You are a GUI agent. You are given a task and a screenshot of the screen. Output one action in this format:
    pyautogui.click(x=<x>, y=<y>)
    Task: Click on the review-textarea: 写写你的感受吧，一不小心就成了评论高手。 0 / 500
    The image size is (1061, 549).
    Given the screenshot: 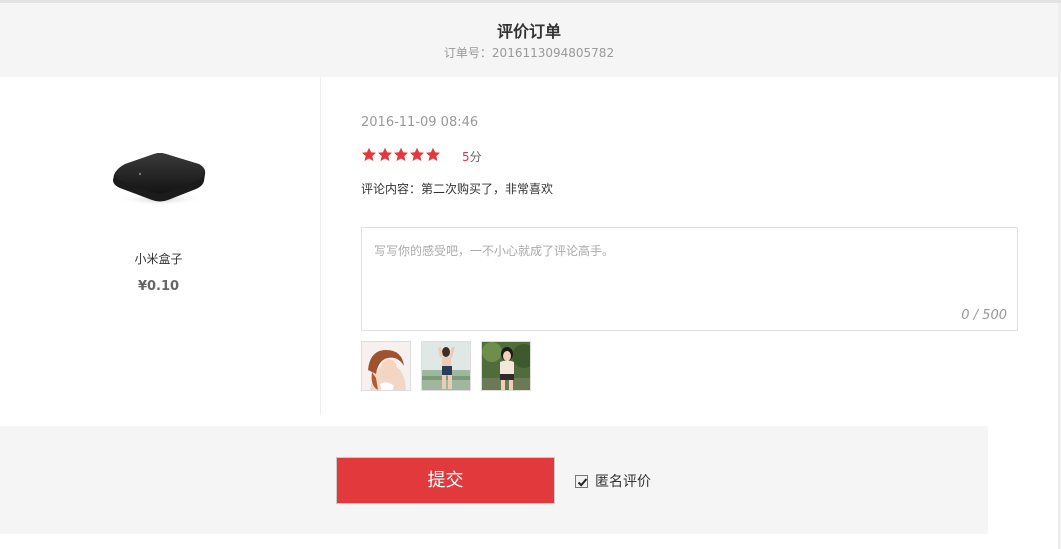 What is the action you would take?
    pyautogui.click(x=689, y=279)
    